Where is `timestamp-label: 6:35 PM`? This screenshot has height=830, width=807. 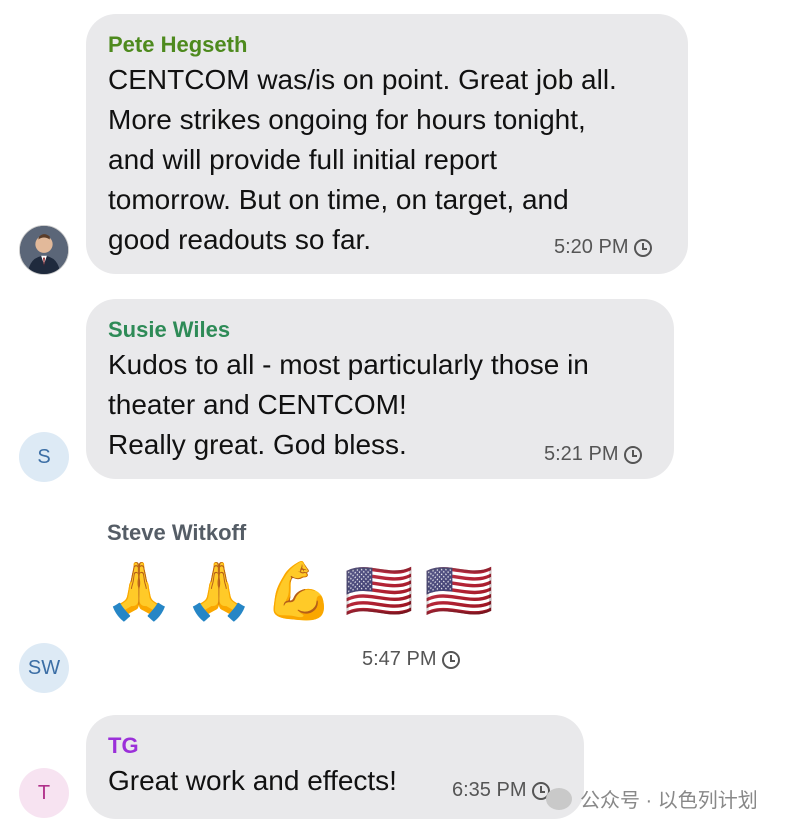 timestamp-label: 6:35 PM is located at coordinates (489, 790).